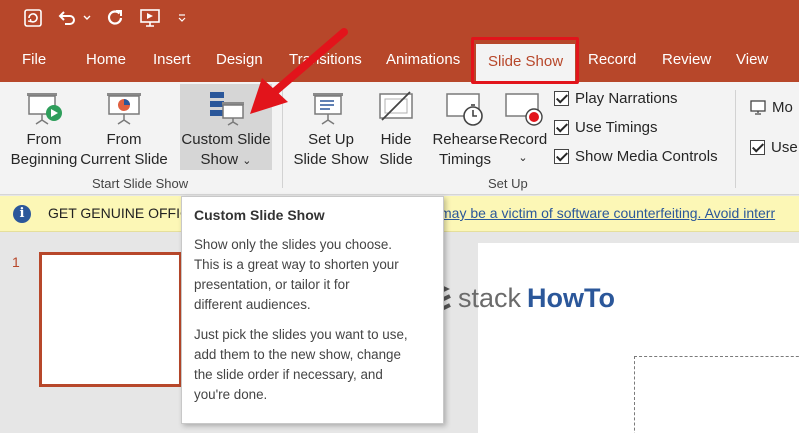  Describe the element at coordinates (297, 354) in the screenshot. I see `tooltip-line: add them to the new show, change` at that location.